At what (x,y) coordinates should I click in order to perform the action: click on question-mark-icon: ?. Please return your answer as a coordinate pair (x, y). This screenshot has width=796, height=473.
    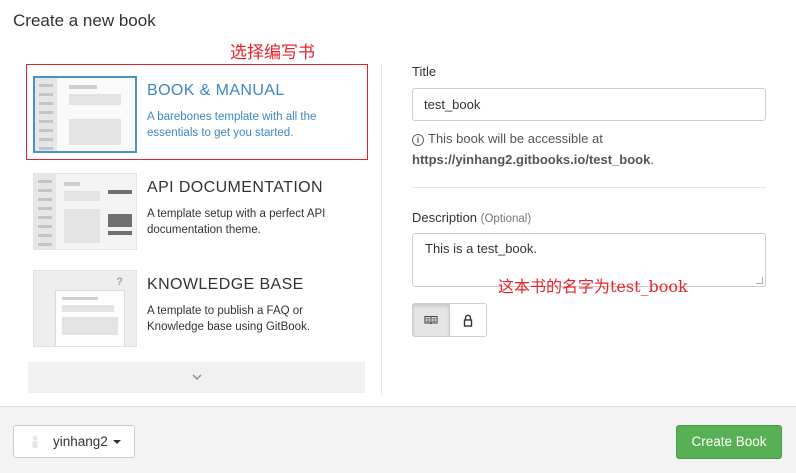
    Looking at the image, I should click on (119, 282).